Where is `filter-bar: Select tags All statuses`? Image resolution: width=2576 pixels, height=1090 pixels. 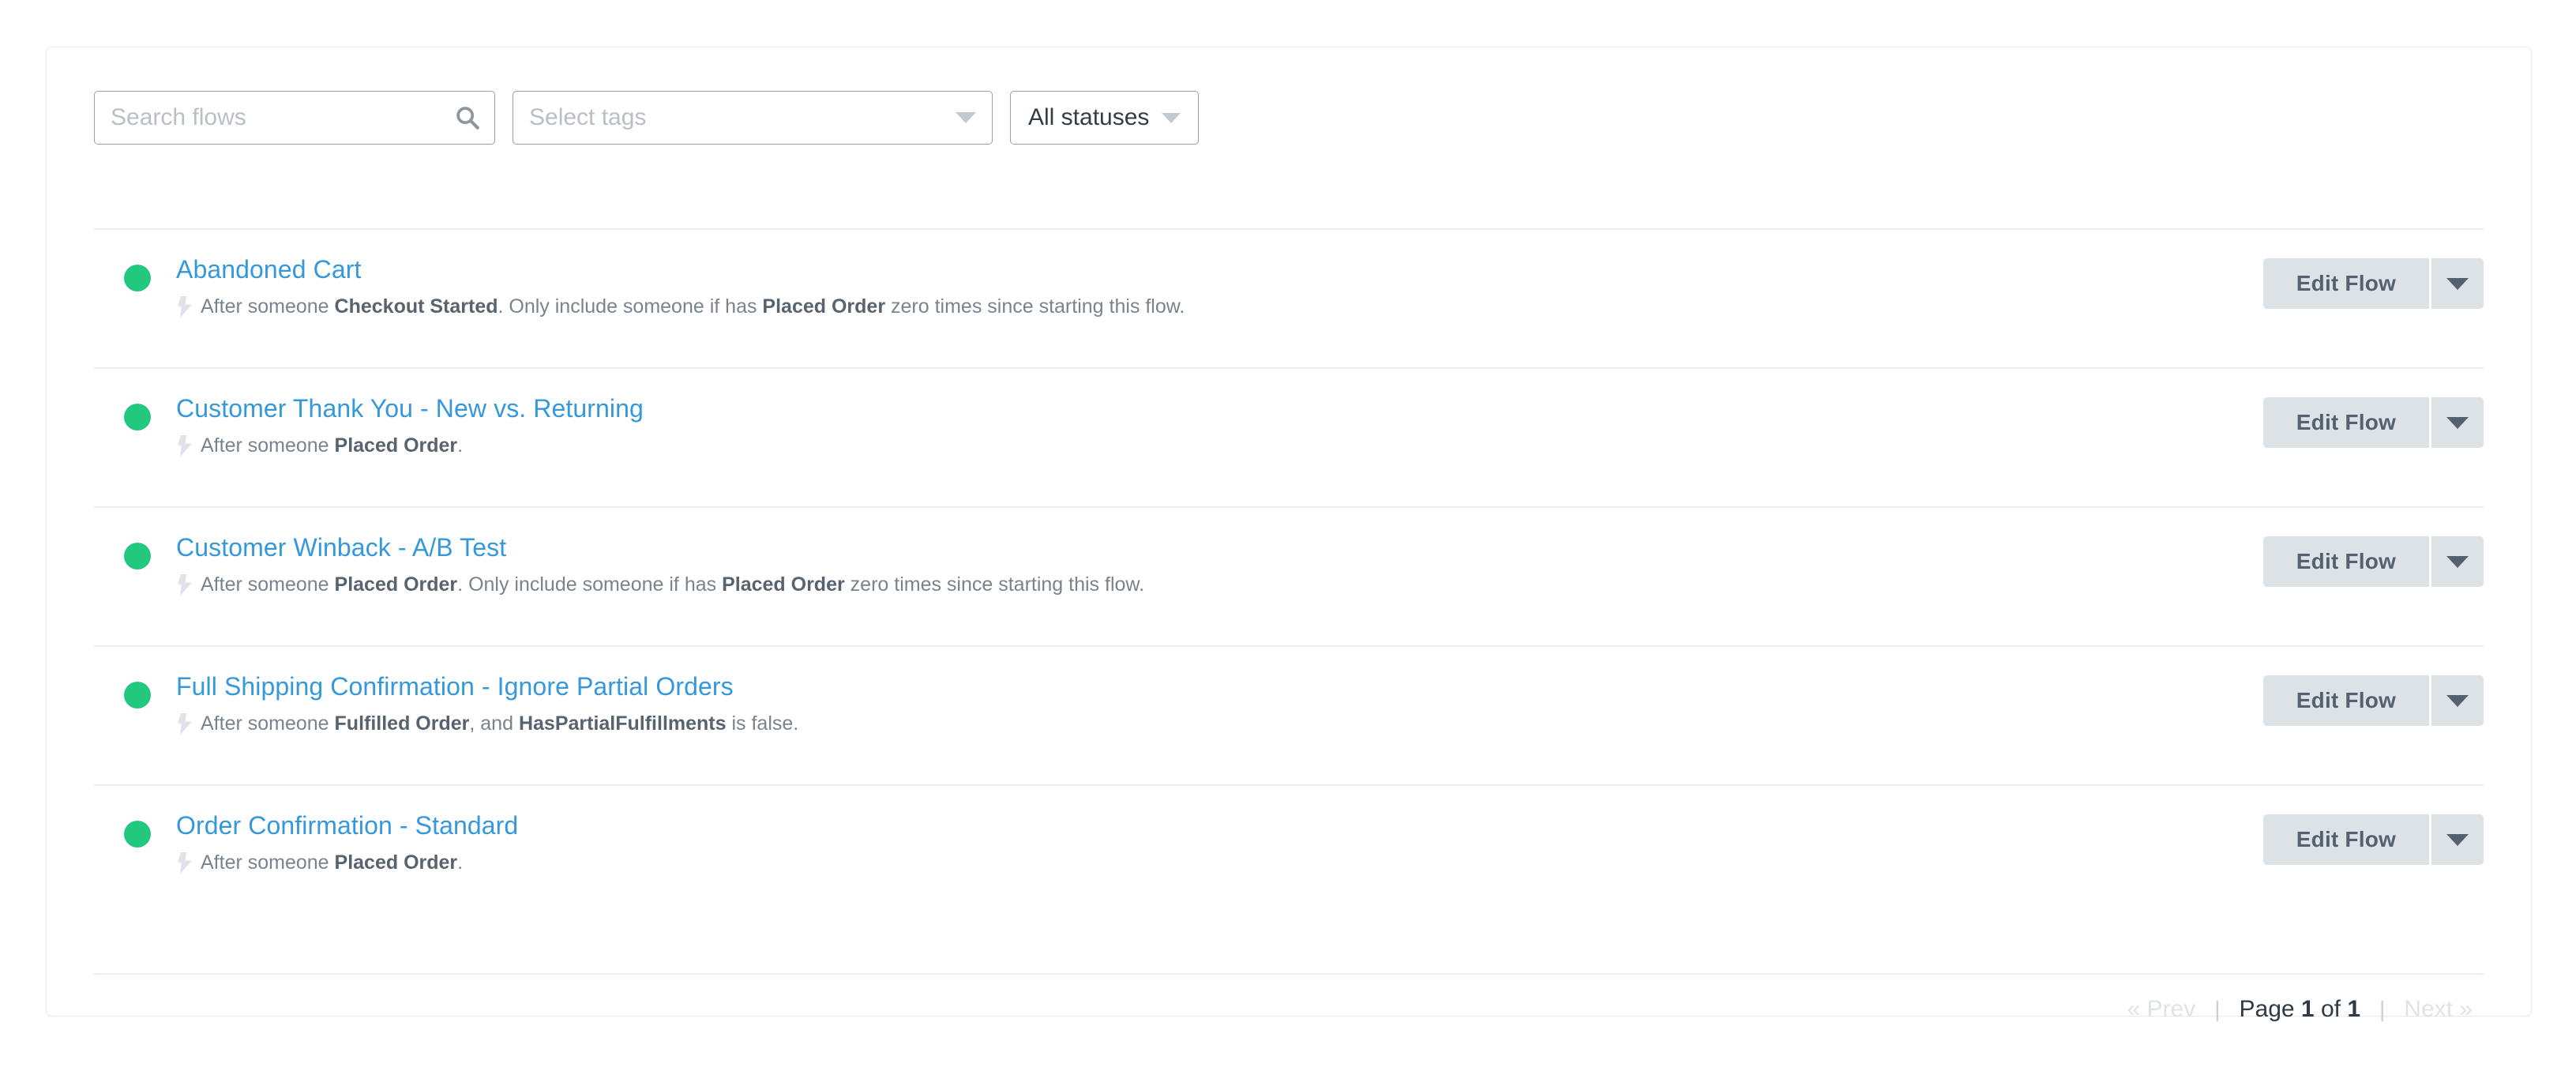
filter-bar: Select tags All statuses is located at coordinates (647, 118).